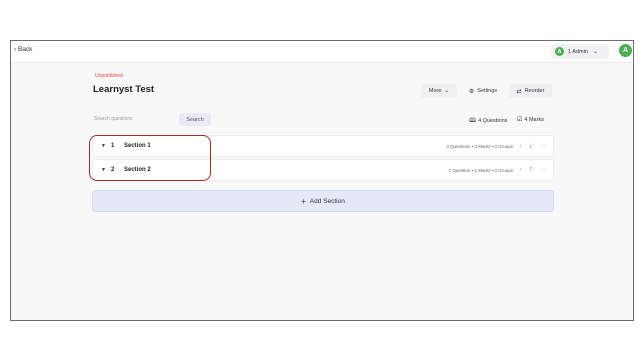 The height and width of the screenshot is (362, 644). What do you see at coordinates (322, 52) in the screenshot?
I see `top-bar: ‹ Back A 1 Admin ⌄ A` at bounding box center [322, 52].